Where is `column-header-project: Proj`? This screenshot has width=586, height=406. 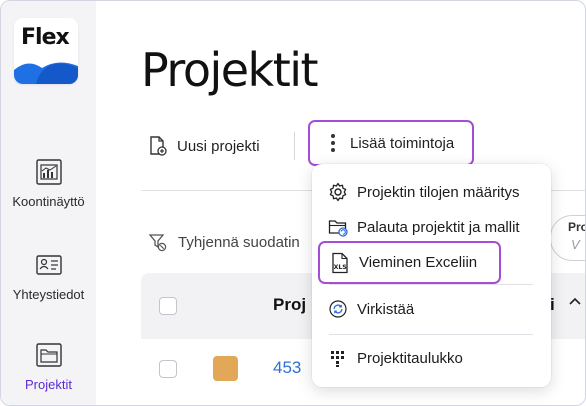 column-header-project: Proj is located at coordinates (289, 305).